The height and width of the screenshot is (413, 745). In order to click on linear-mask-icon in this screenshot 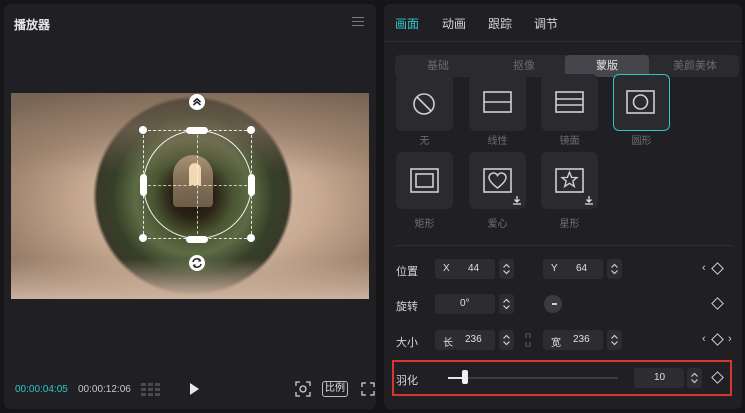, I will do `click(497, 102)`.